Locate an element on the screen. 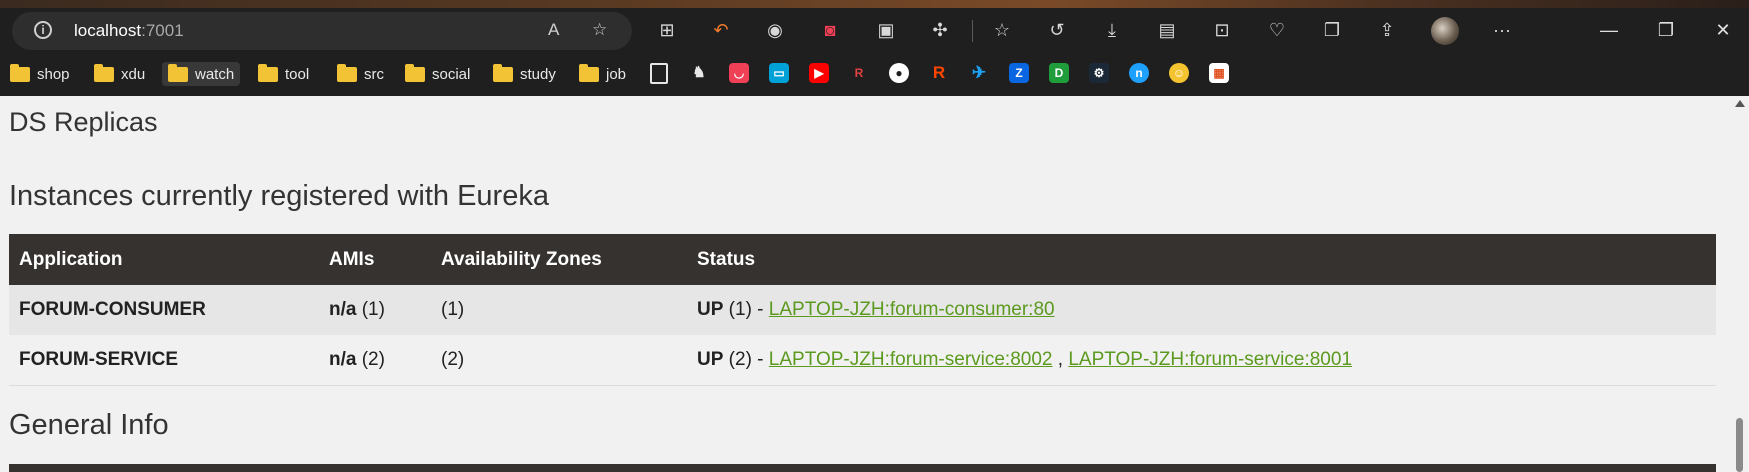 This screenshot has height=472, width=1749. bookmark-folder-study: study is located at coordinates (524, 74).